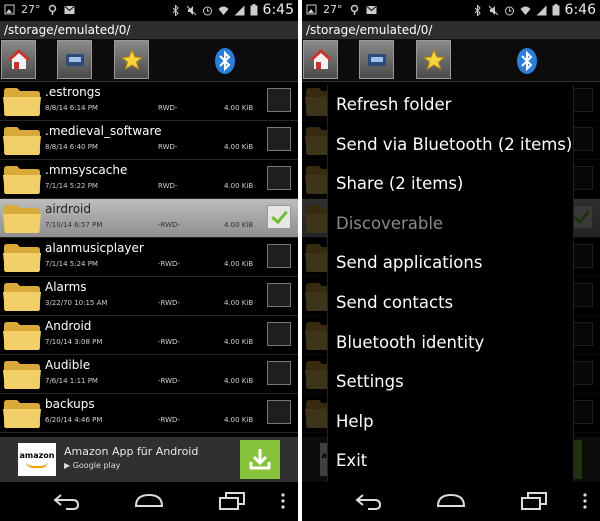 The image size is (600, 521). Describe the element at coordinates (66, 287) in the screenshot. I see `file-name: Alarms` at that location.